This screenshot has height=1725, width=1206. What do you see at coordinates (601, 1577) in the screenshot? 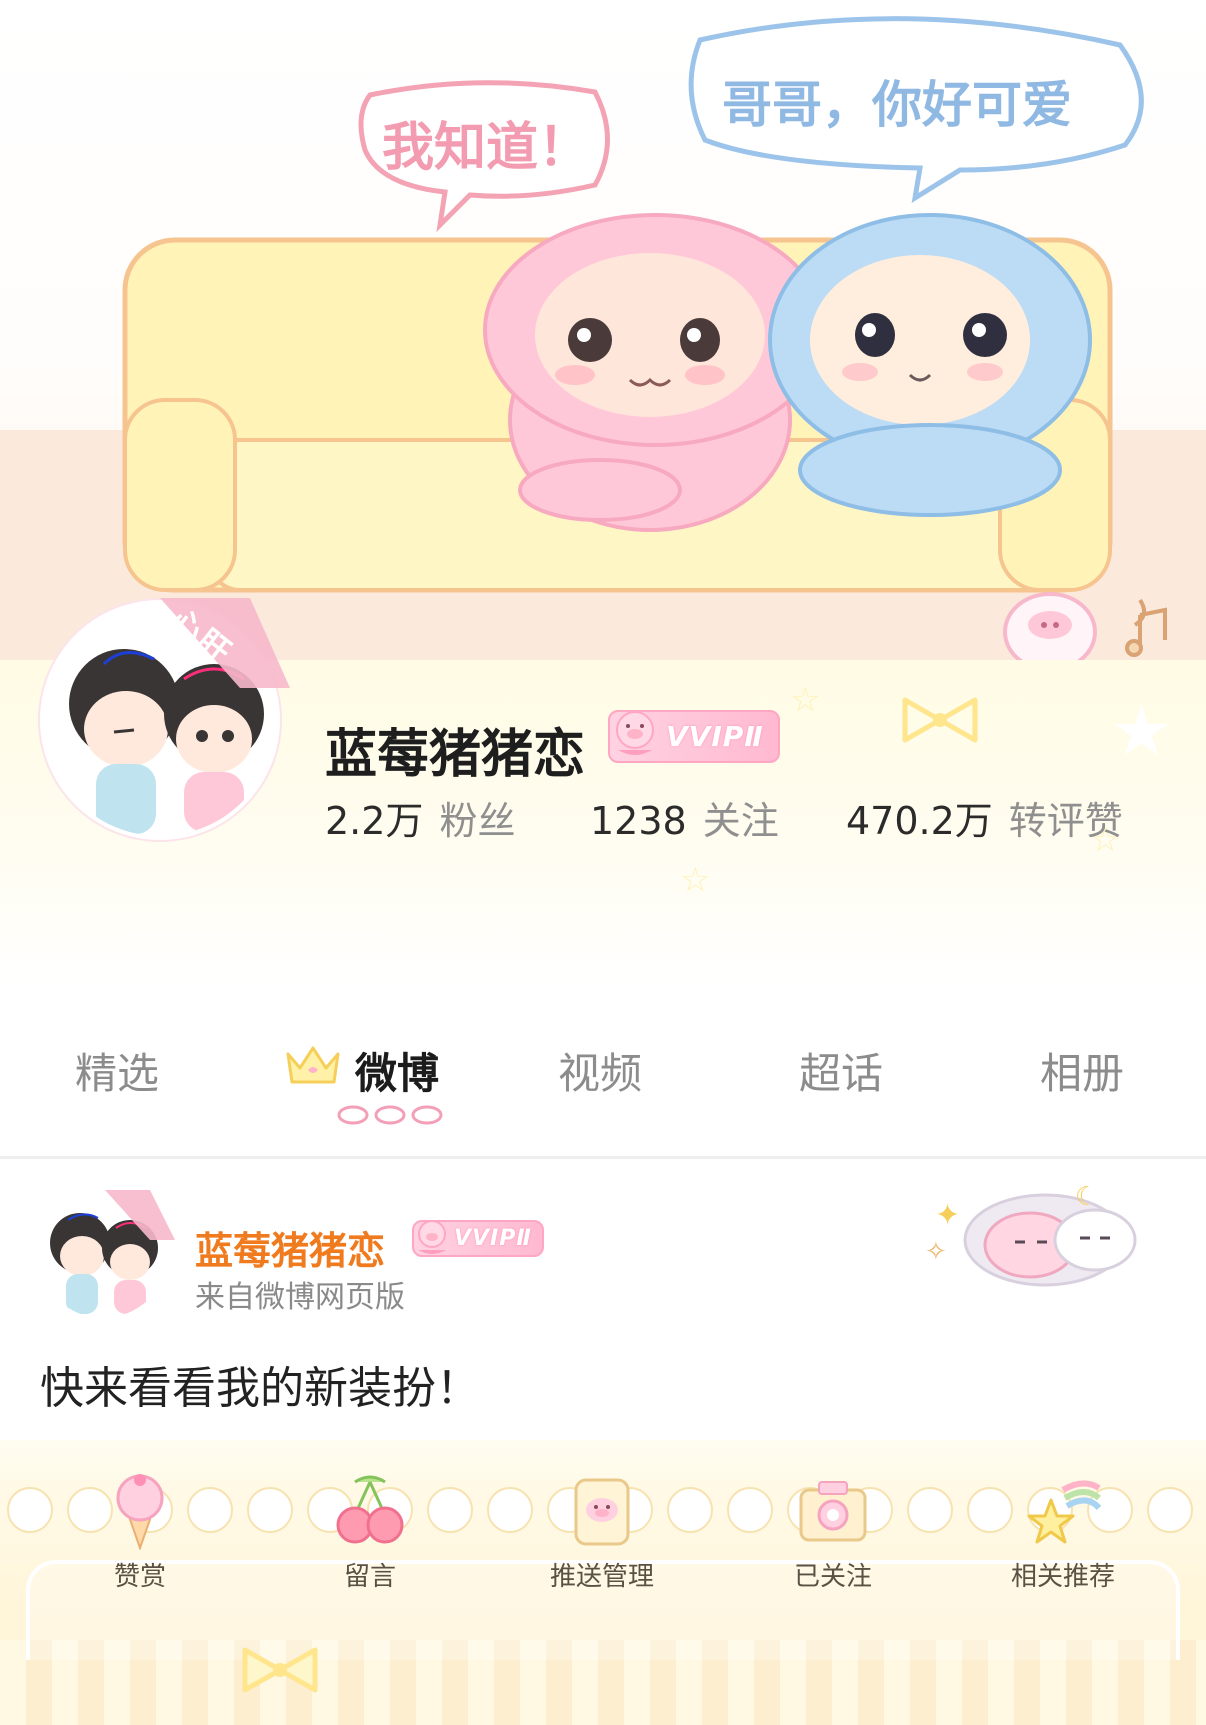
I see `push-management-label: 推送管理` at bounding box center [601, 1577].